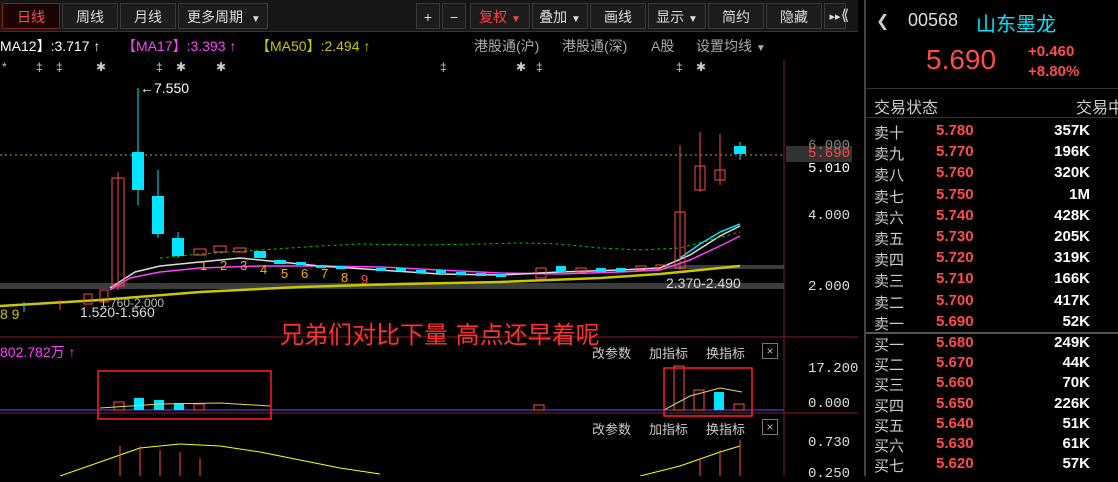 The height and width of the screenshot is (482, 1118). Describe the element at coordinates (889, 281) in the screenshot. I see `level-label: 卖三` at that location.